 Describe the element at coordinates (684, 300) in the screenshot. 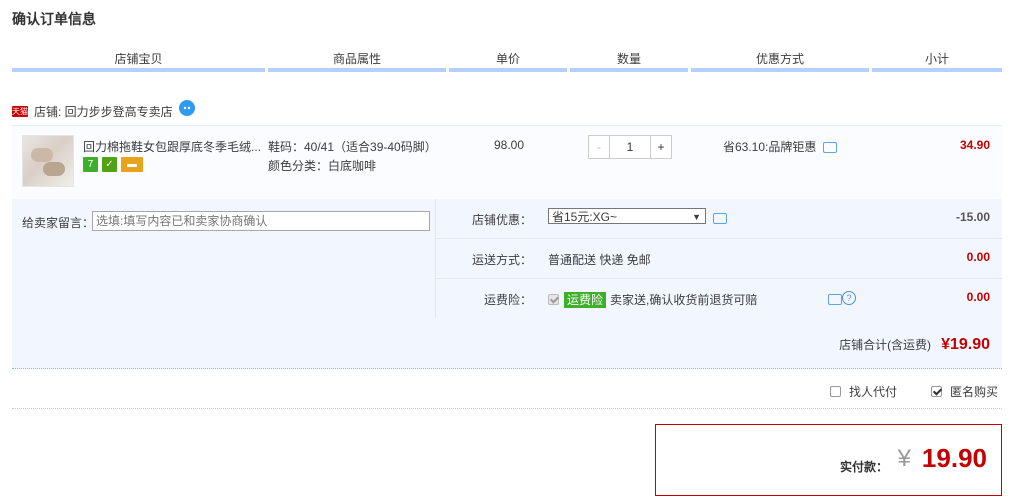

I see `insurance-text: 卖家送,确认收货前退货可赔` at that location.